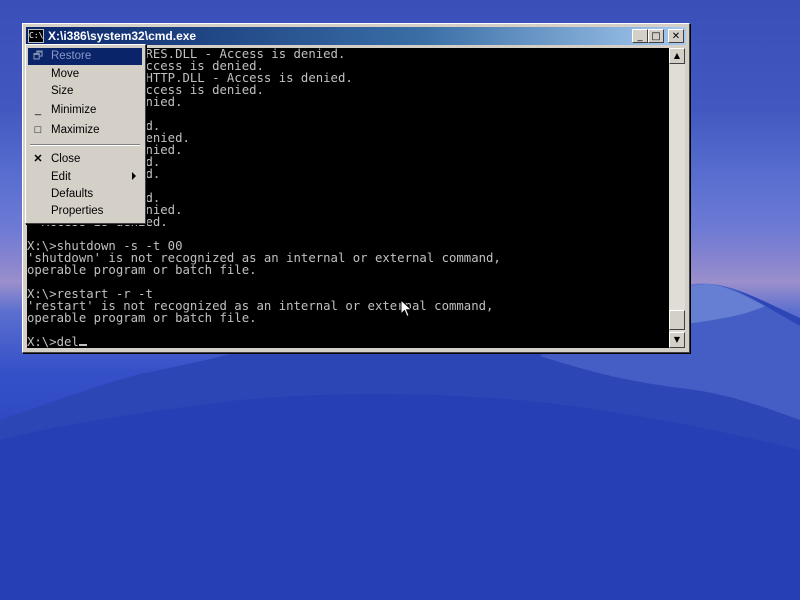 This screenshot has height=600, width=800. I want to click on titlebar: C:\ X:\i386\system32\cmd.exe _ □ ✕, so click(356, 36).